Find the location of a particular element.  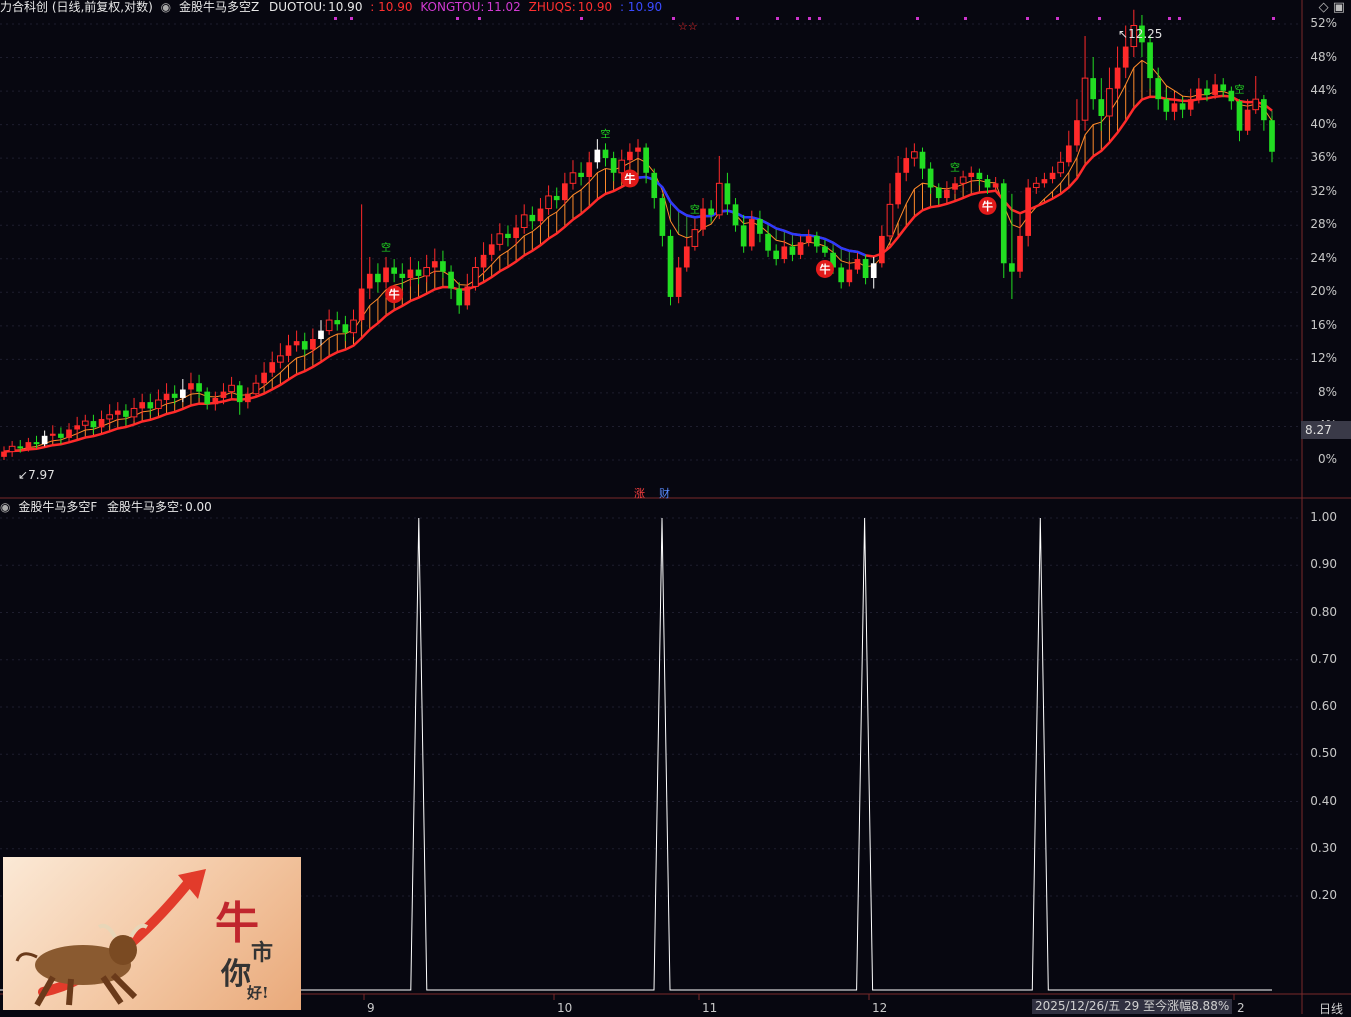

sub-indicator-toggle-icon: ◉ is located at coordinates (5, 507).